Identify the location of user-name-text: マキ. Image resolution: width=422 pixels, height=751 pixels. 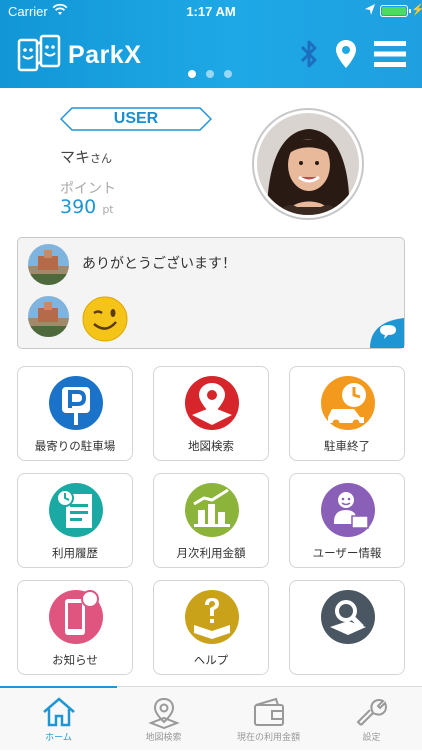
(75, 157).